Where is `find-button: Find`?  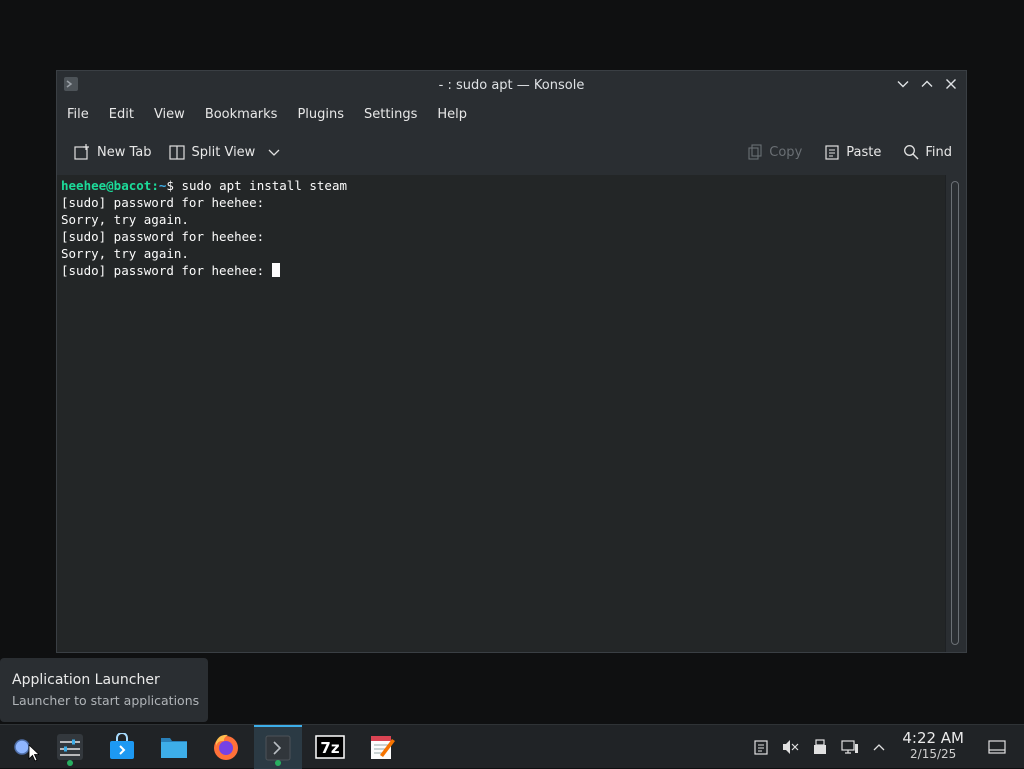
find-button: Find is located at coordinates (927, 152).